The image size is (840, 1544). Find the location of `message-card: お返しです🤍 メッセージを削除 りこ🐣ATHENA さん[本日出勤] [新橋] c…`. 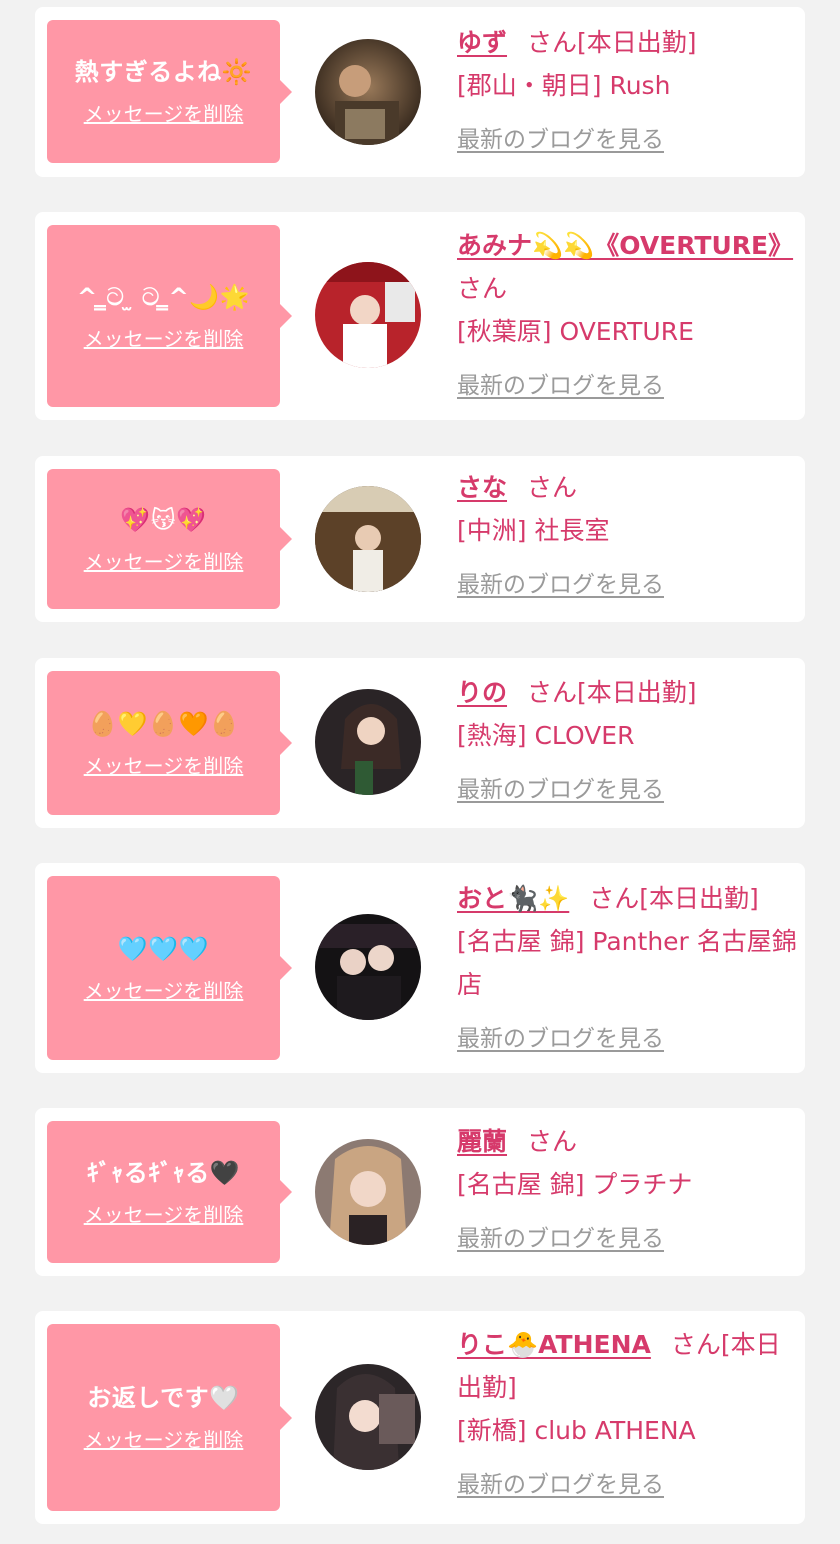

message-card: お返しです🤍 メッセージを削除 りこ🐣ATHENA さん[本日出勤] [新橋] c… is located at coordinates (420, 1417).